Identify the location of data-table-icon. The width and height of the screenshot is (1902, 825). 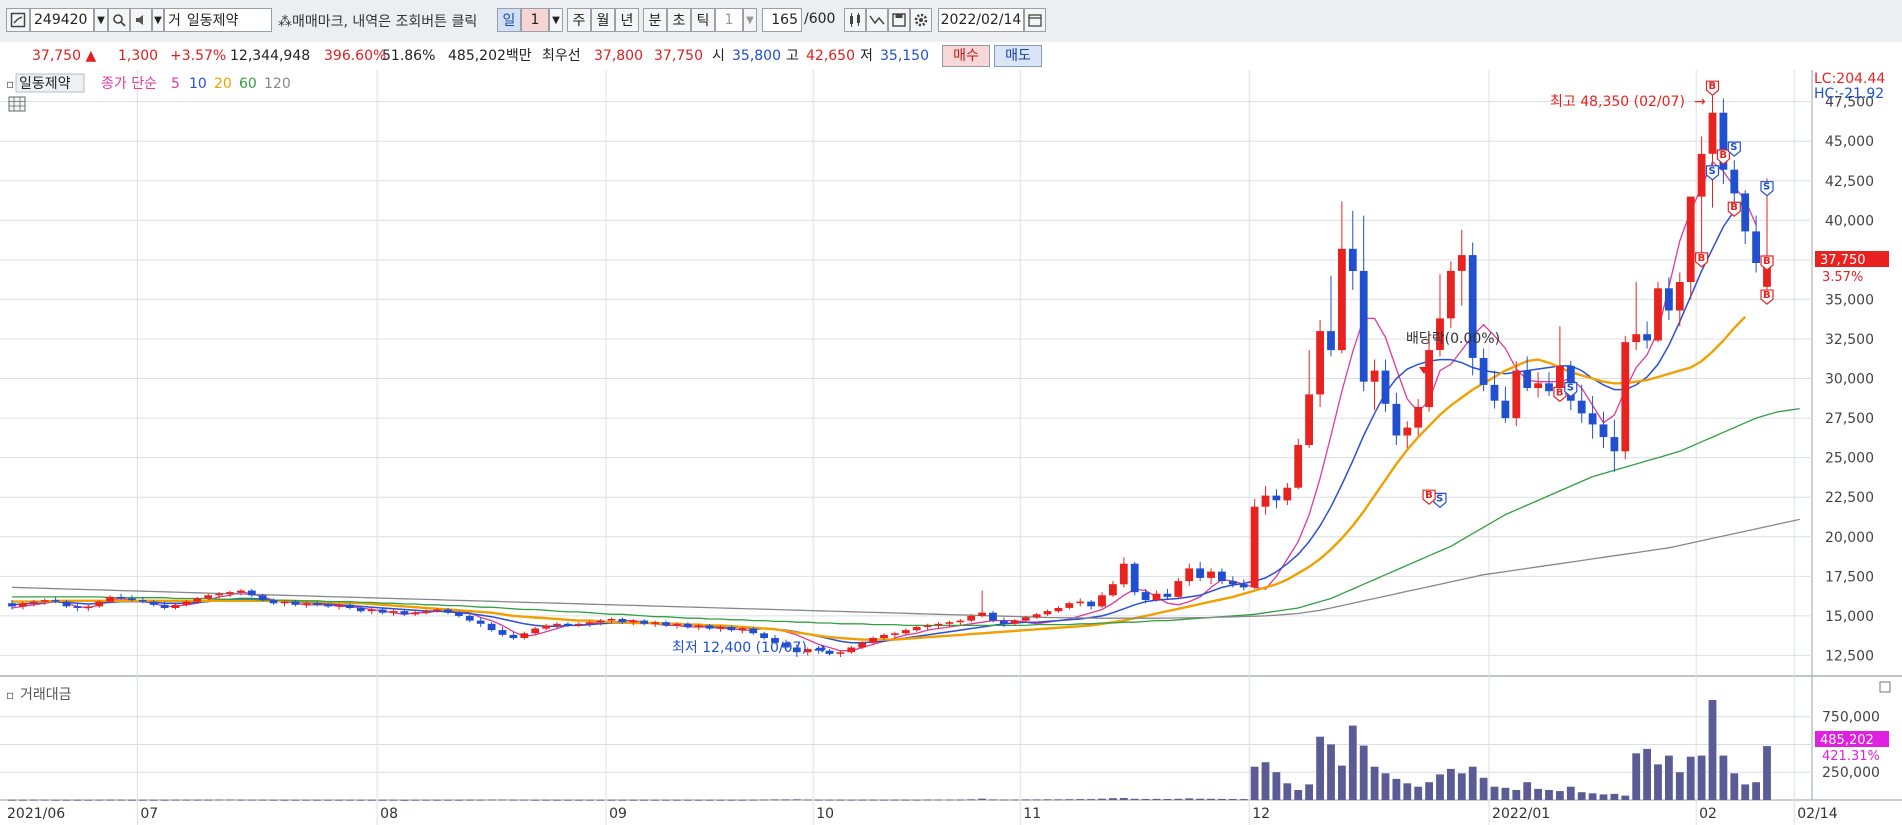
(17, 104).